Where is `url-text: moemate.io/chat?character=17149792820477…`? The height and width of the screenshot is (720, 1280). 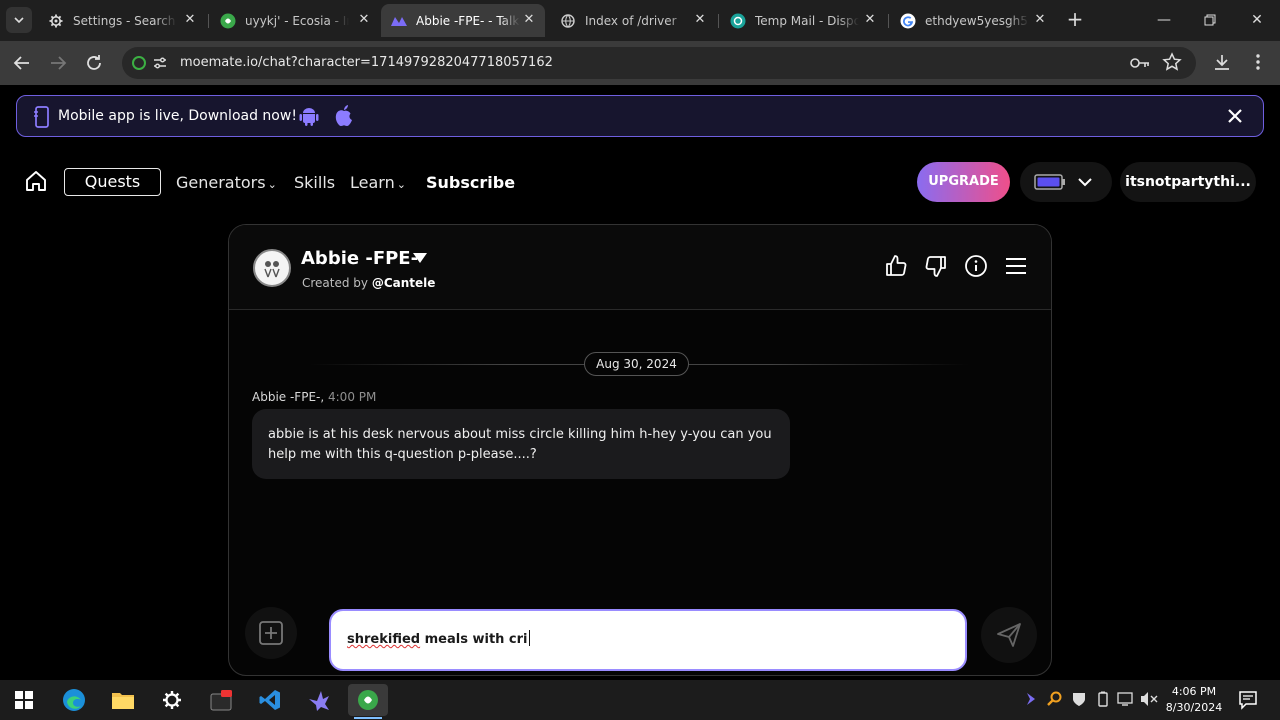
url-text: moemate.io/chat?character=17149792820477… is located at coordinates (366, 62).